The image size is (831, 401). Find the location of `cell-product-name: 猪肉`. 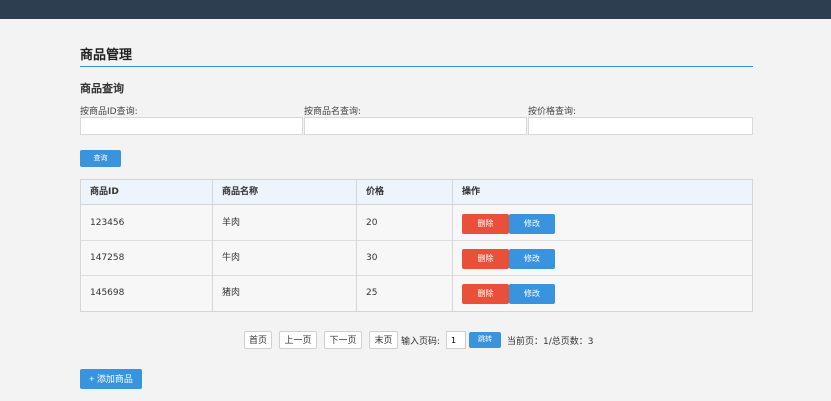

cell-product-name: 猪肉 is located at coordinates (231, 293).